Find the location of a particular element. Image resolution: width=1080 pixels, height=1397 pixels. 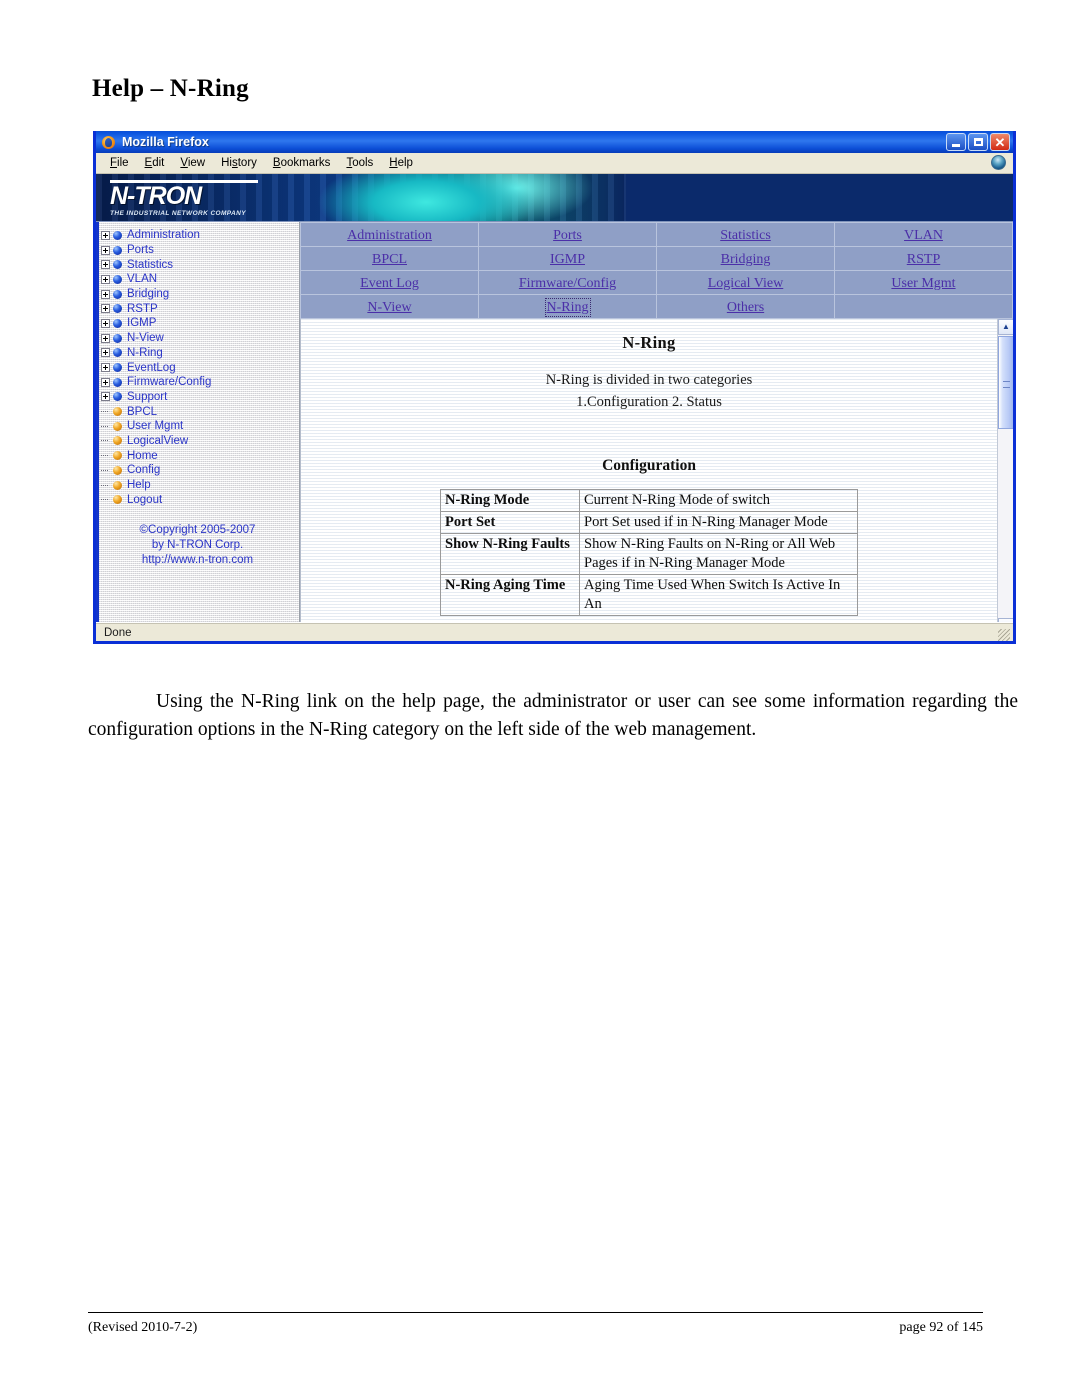

nav-cell: Bridging is located at coordinates (745, 258).